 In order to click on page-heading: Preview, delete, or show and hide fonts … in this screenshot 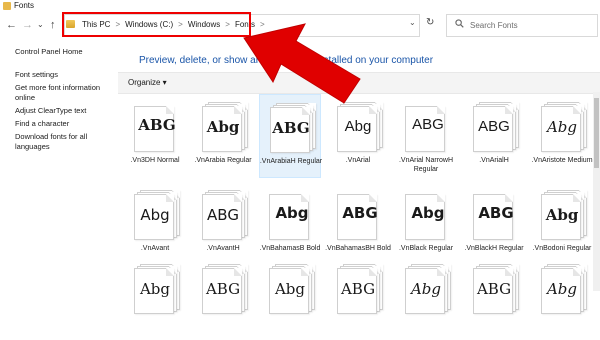, I will do `click(286, 60)`.